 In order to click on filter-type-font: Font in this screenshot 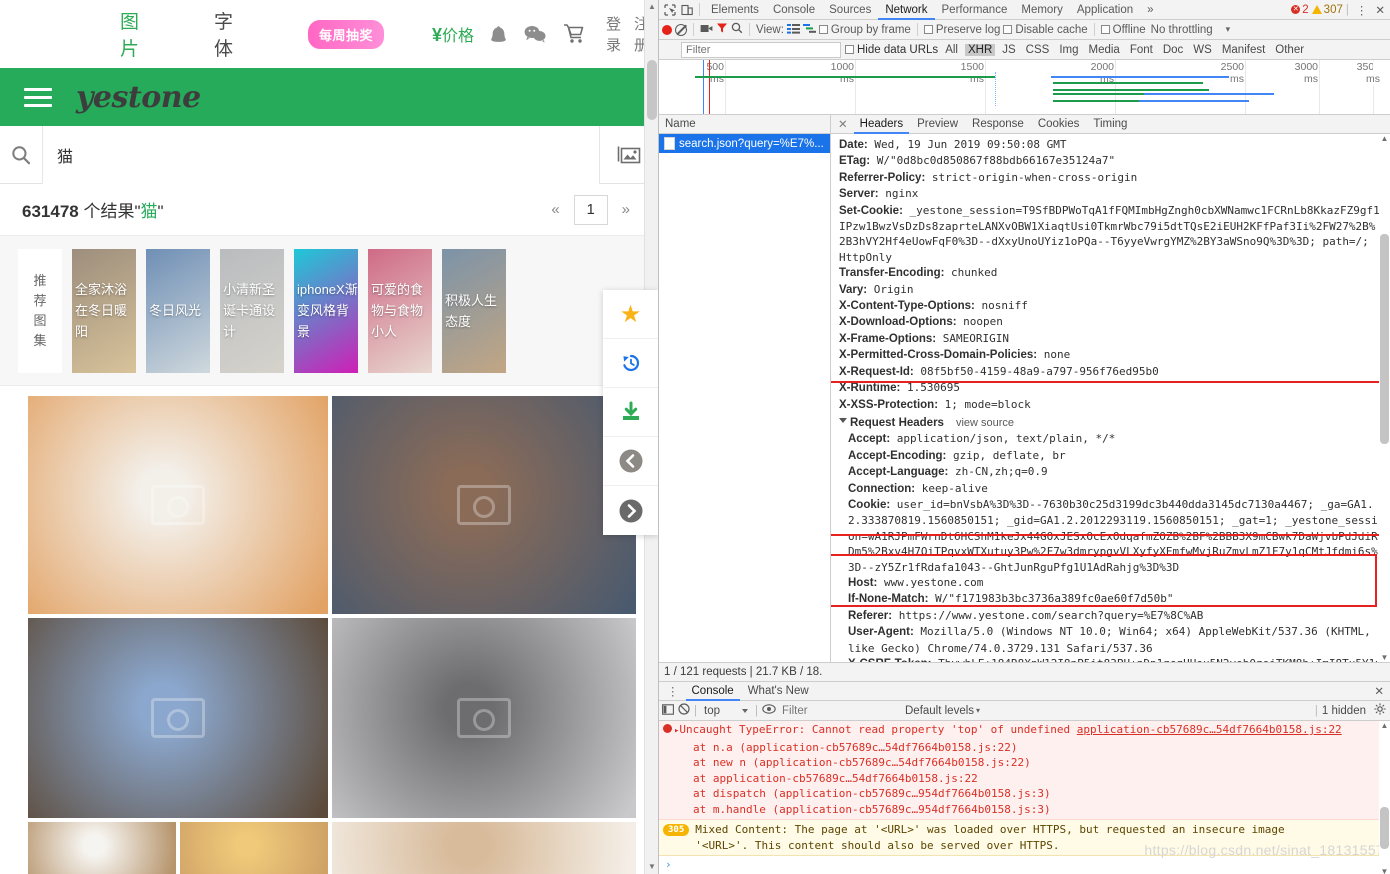, I will do `click(1141, 50)`.